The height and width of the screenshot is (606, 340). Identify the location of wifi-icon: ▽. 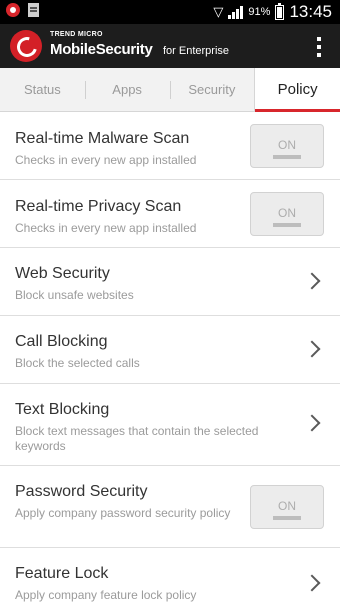
(218, 11).